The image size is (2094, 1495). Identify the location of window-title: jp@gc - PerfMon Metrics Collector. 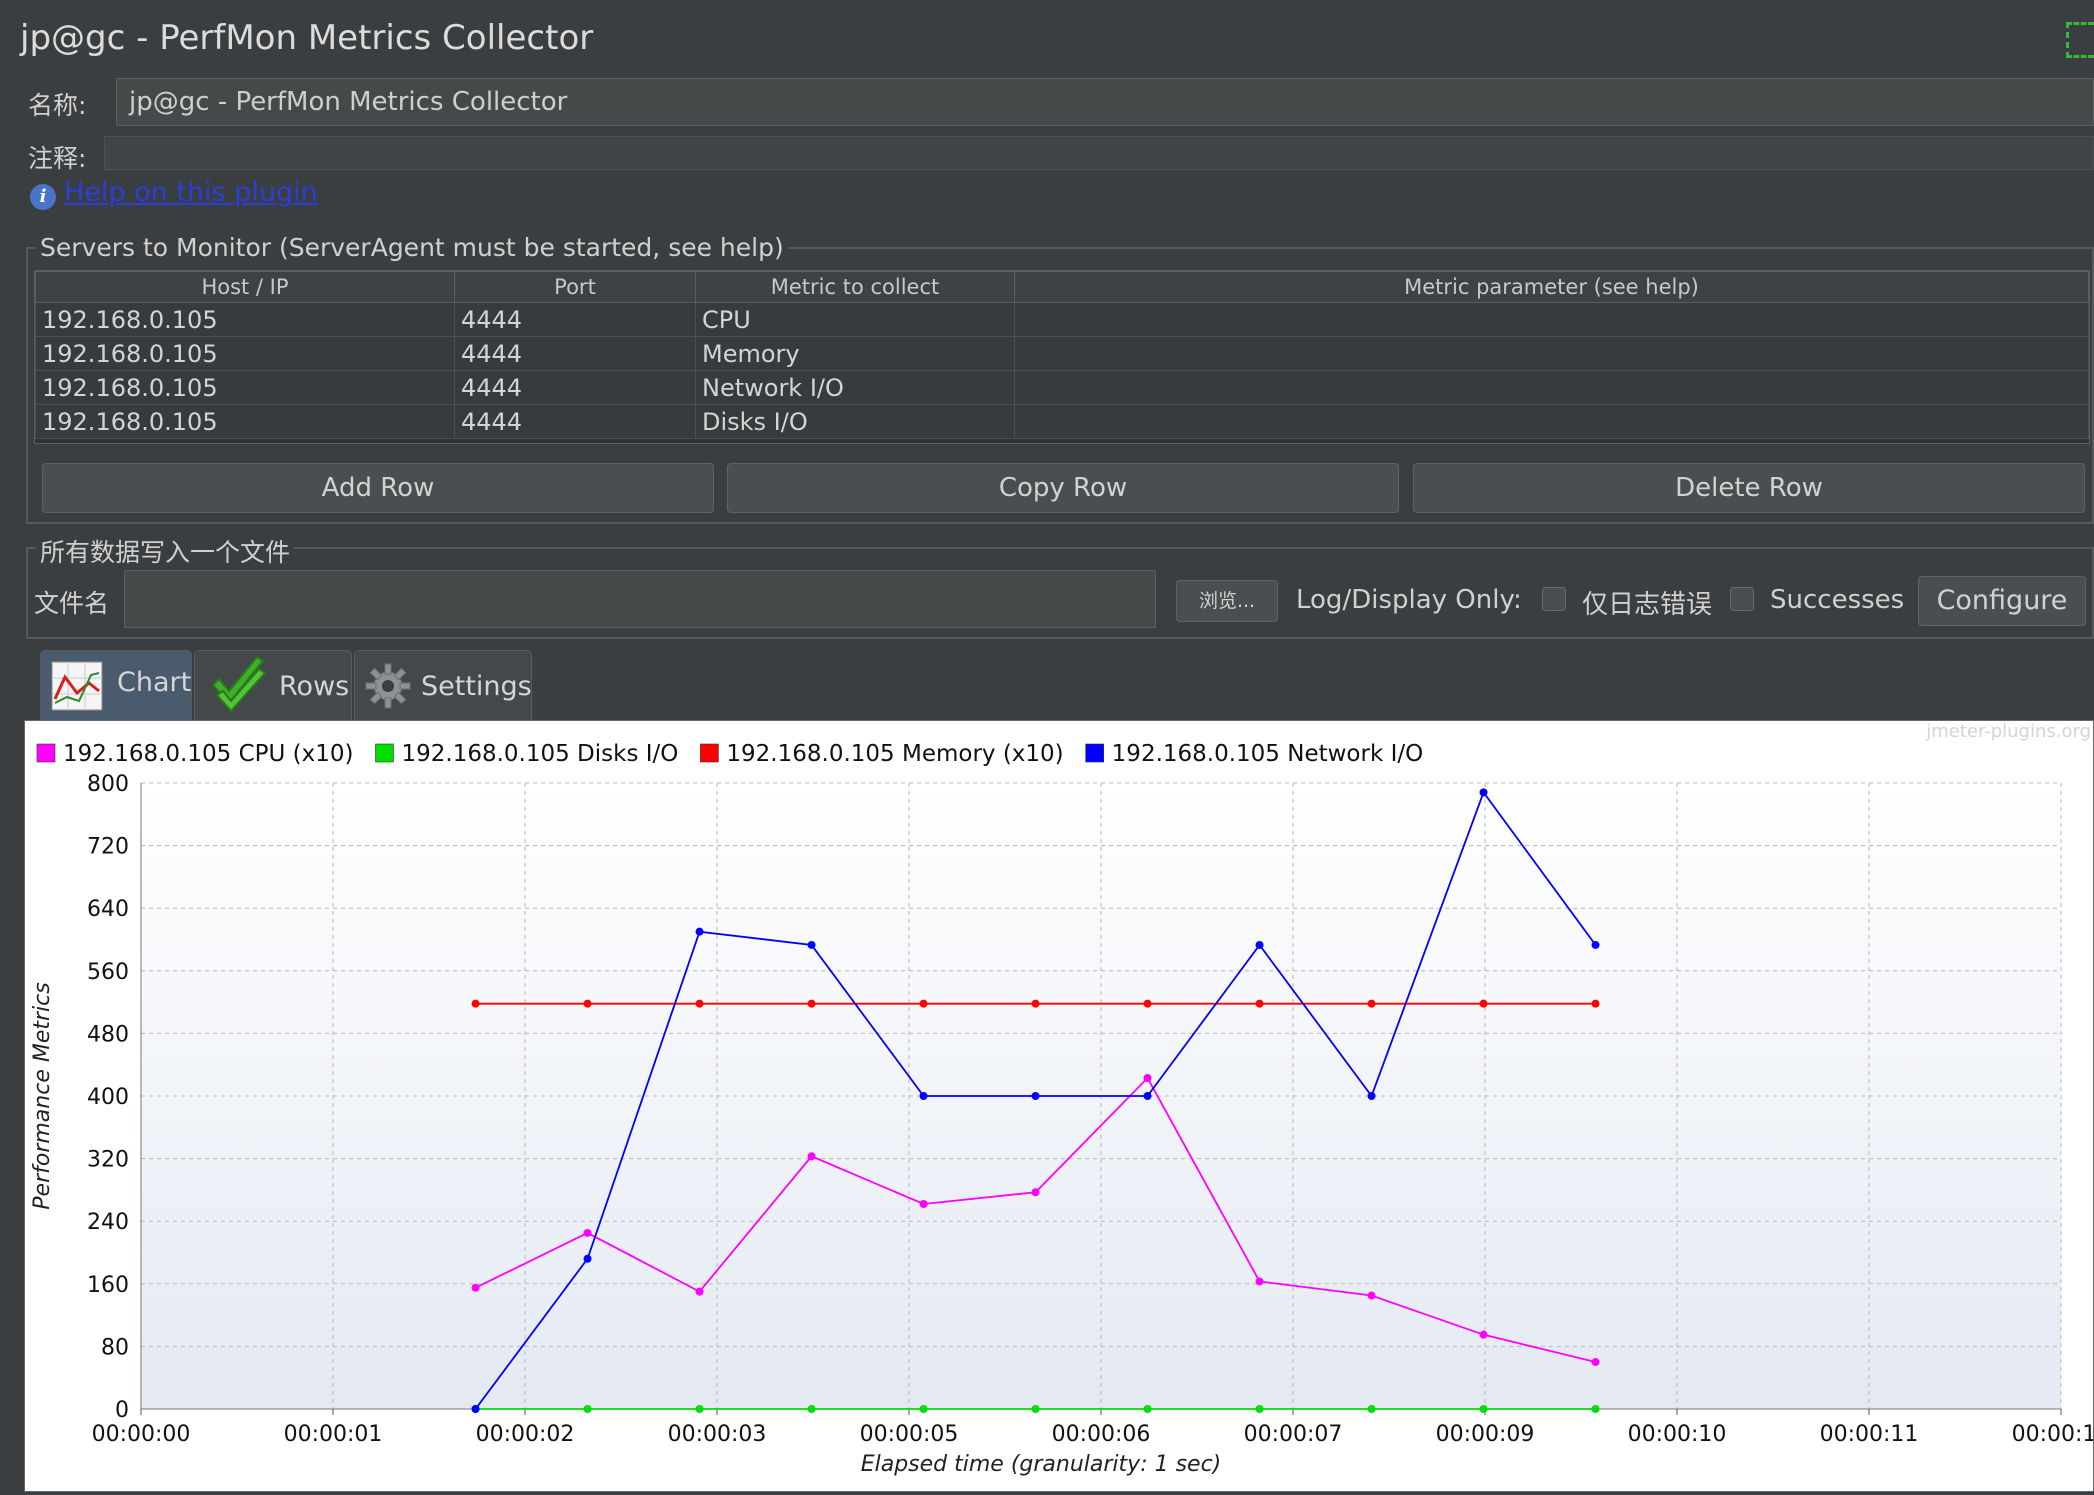
(307, 38).